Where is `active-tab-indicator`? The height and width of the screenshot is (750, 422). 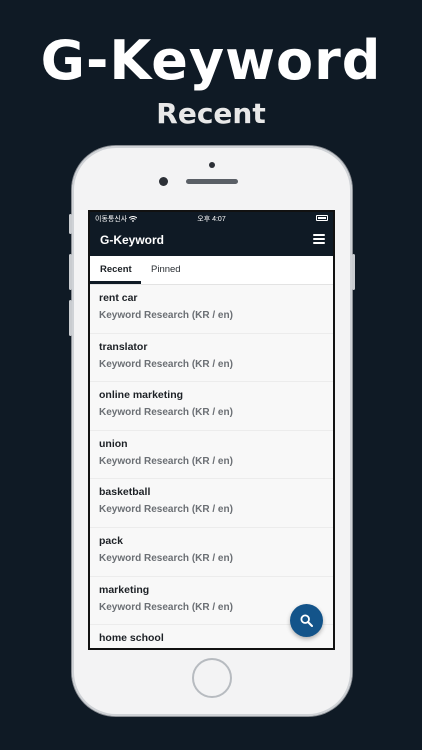 active-tab-indicator is located at coordinates (115, 282).